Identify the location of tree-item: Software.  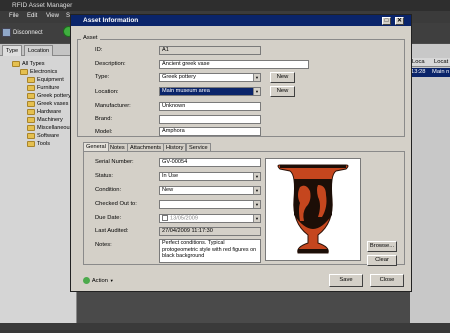
(43, 136).